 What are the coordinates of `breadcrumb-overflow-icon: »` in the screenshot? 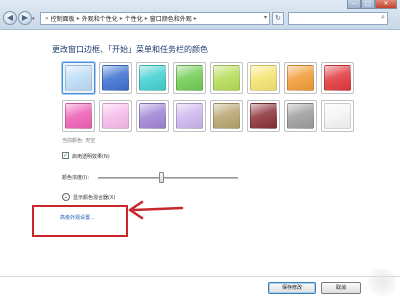 It's located at (47, 18).